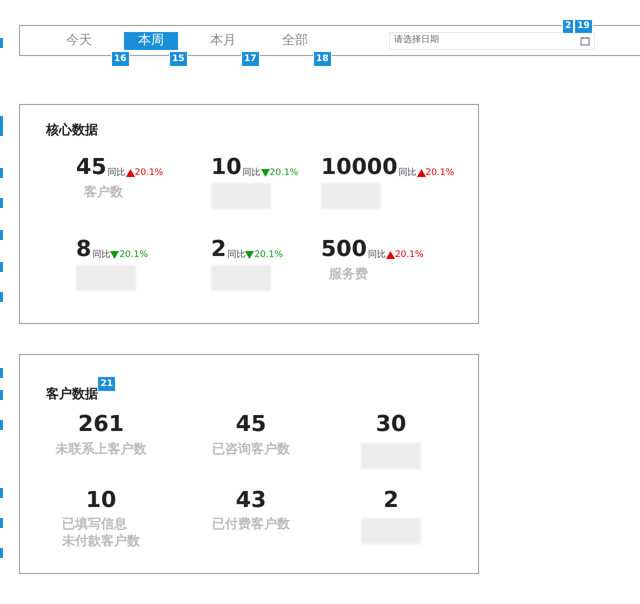  What do you see at coordinates (487, 41) in the screenshot?
I see `date-input: 请选择日期` at bounding box center [487, 41].